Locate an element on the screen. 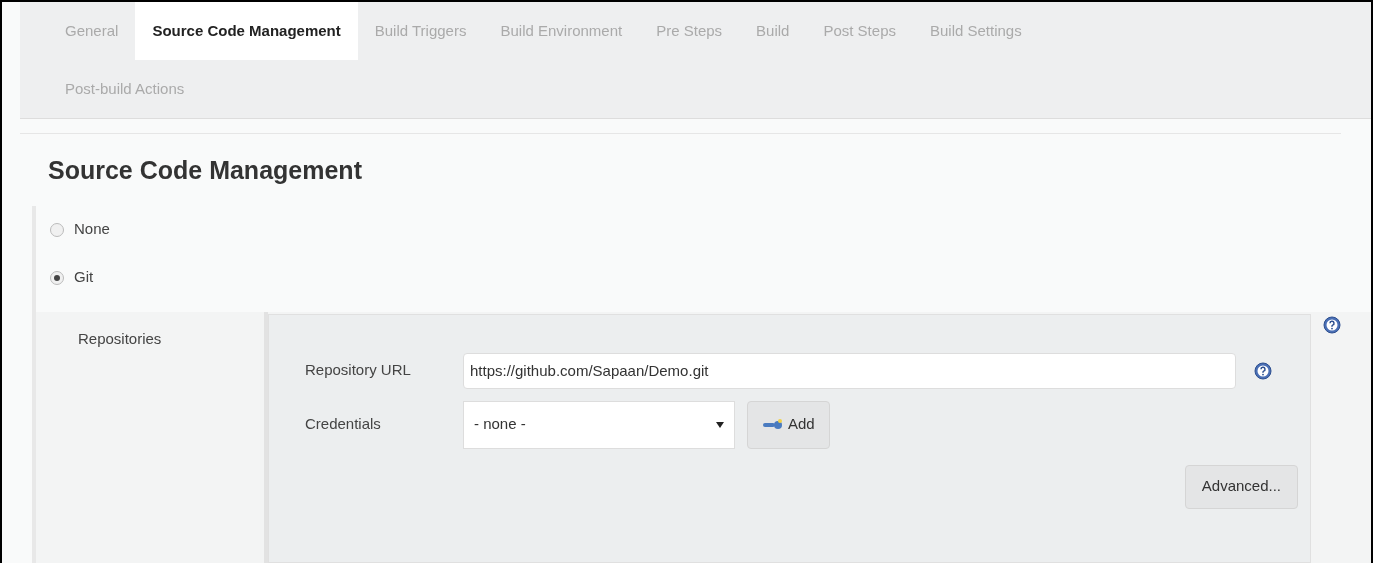  section-title: Source Code Management is located at coordinates (205, 170).